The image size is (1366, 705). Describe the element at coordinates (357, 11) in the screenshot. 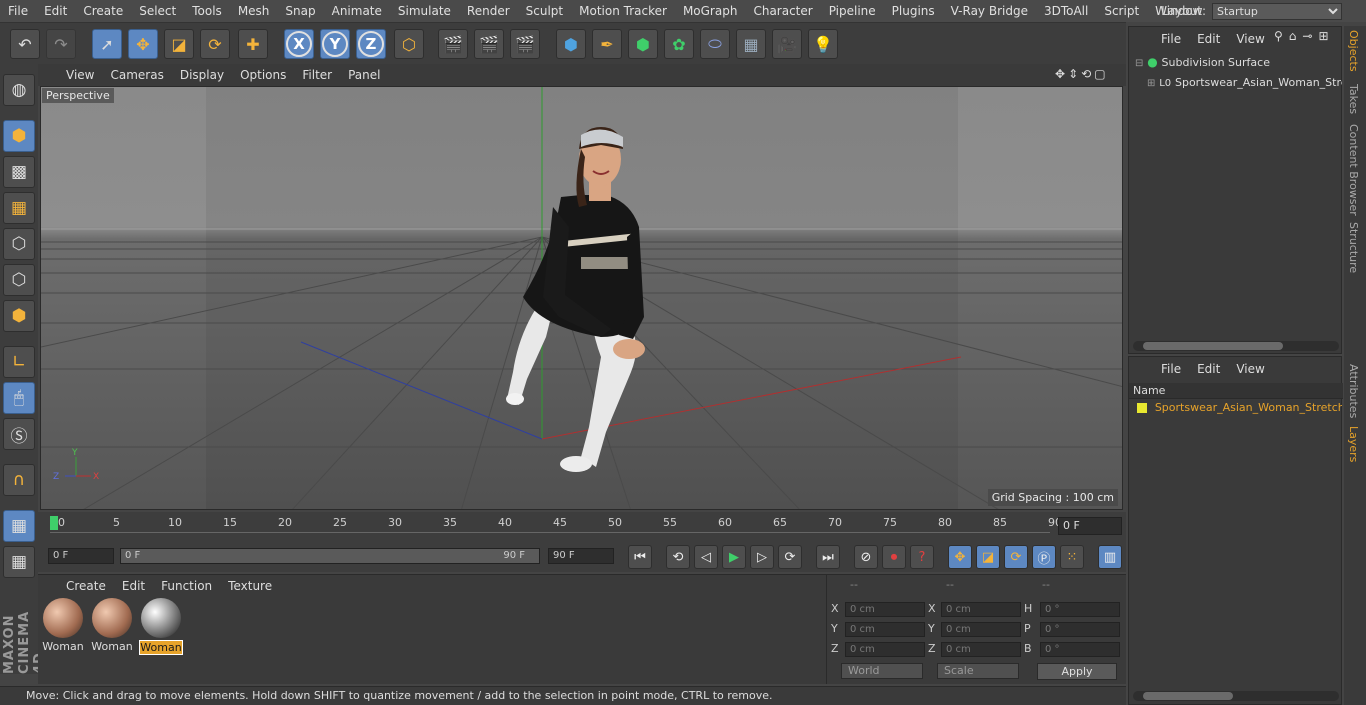

I see `menu-item: Animate` at that location.